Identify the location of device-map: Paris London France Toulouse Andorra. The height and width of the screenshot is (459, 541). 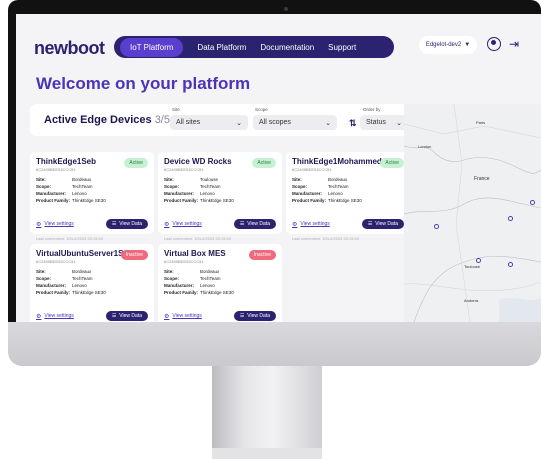
(472, 213).